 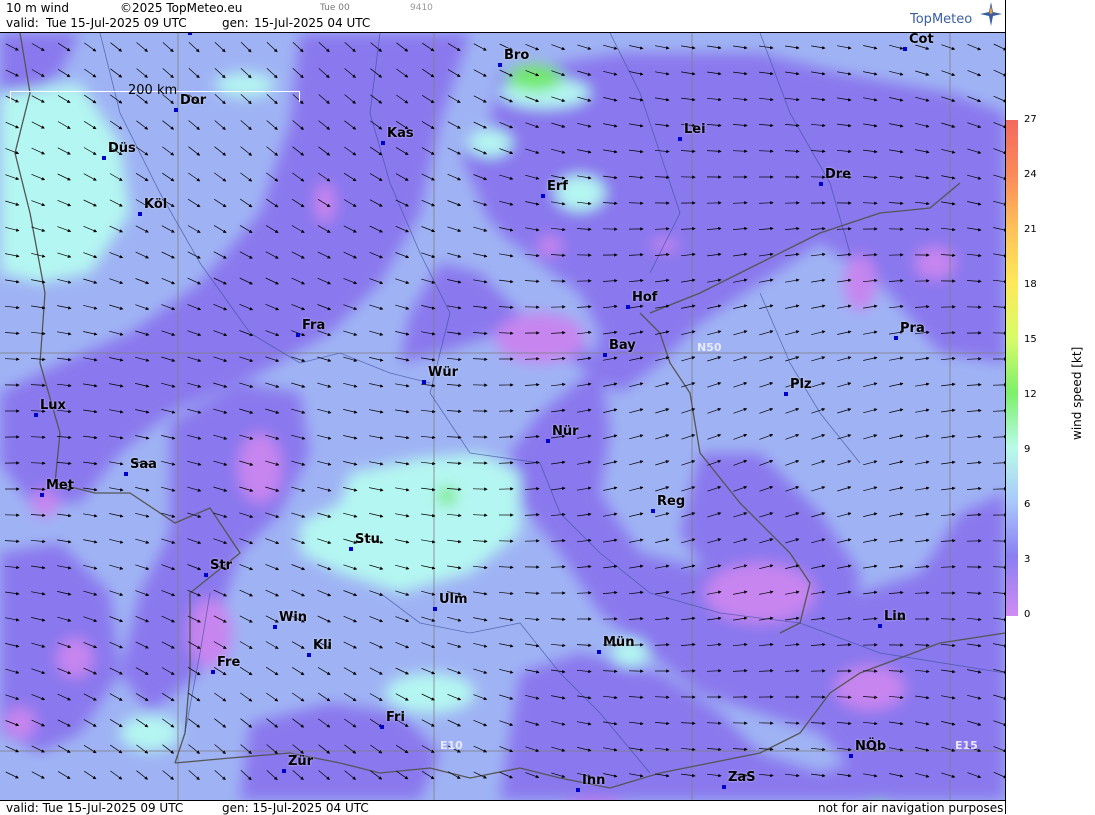 I want to click on colorbar-tick: 12, so click(x=1030, y=394).